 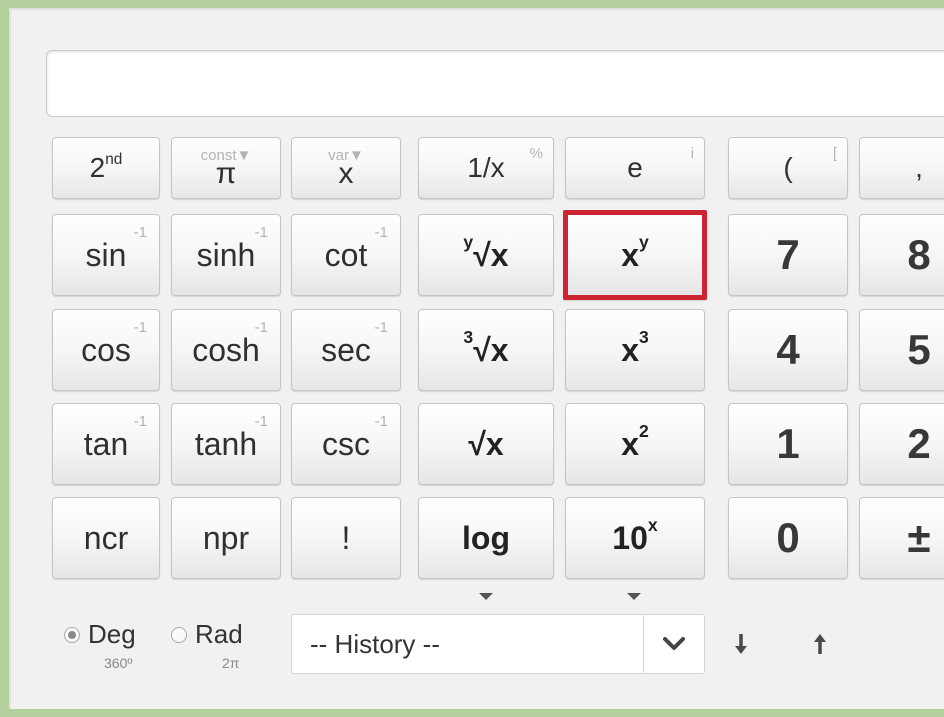 I want to click on var-x-button: var▼ x, so click(x=346, y=168).